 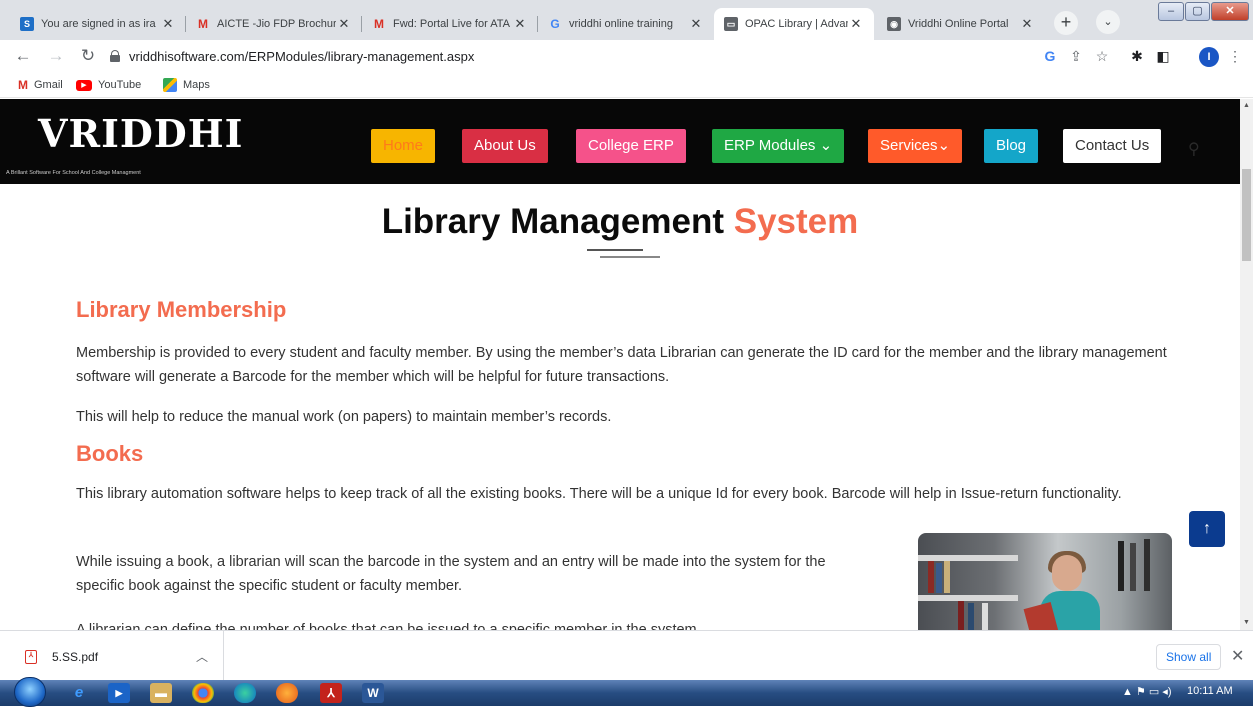 I want to click on browser-tab-1: S You are signed in as ira ✕, so click(x=98, y=24).